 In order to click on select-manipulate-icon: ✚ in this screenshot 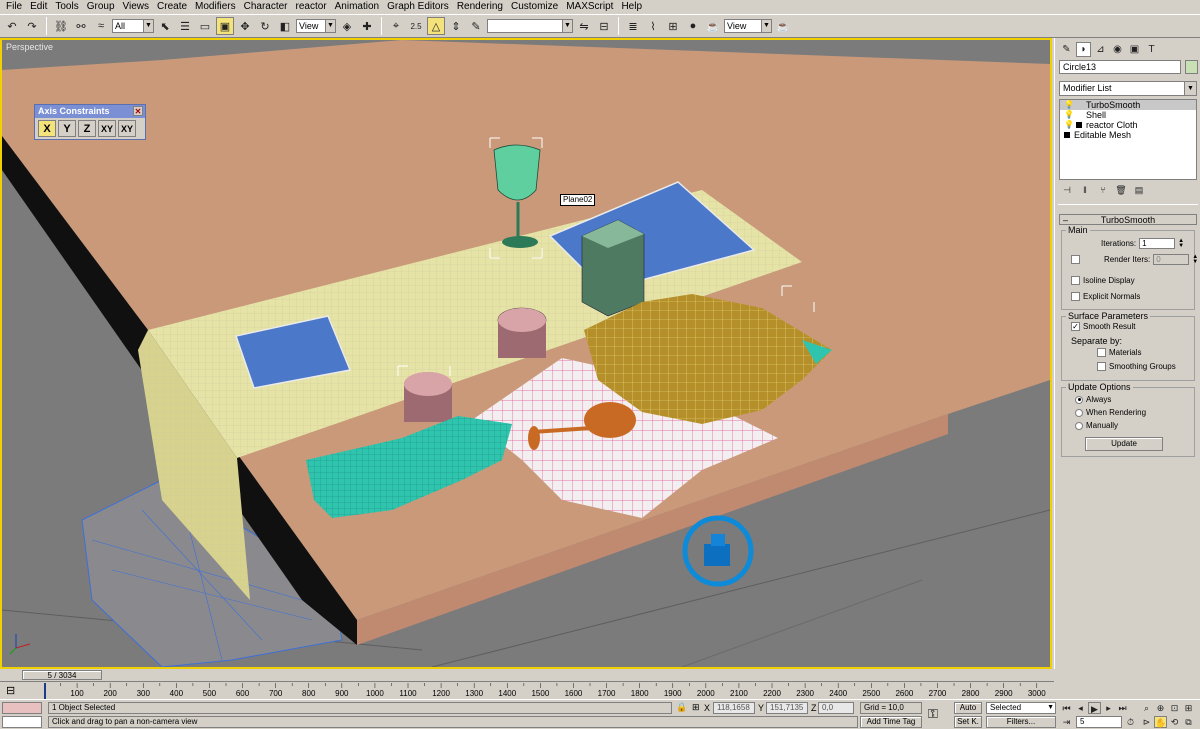, I will do `click(367, 26)`.